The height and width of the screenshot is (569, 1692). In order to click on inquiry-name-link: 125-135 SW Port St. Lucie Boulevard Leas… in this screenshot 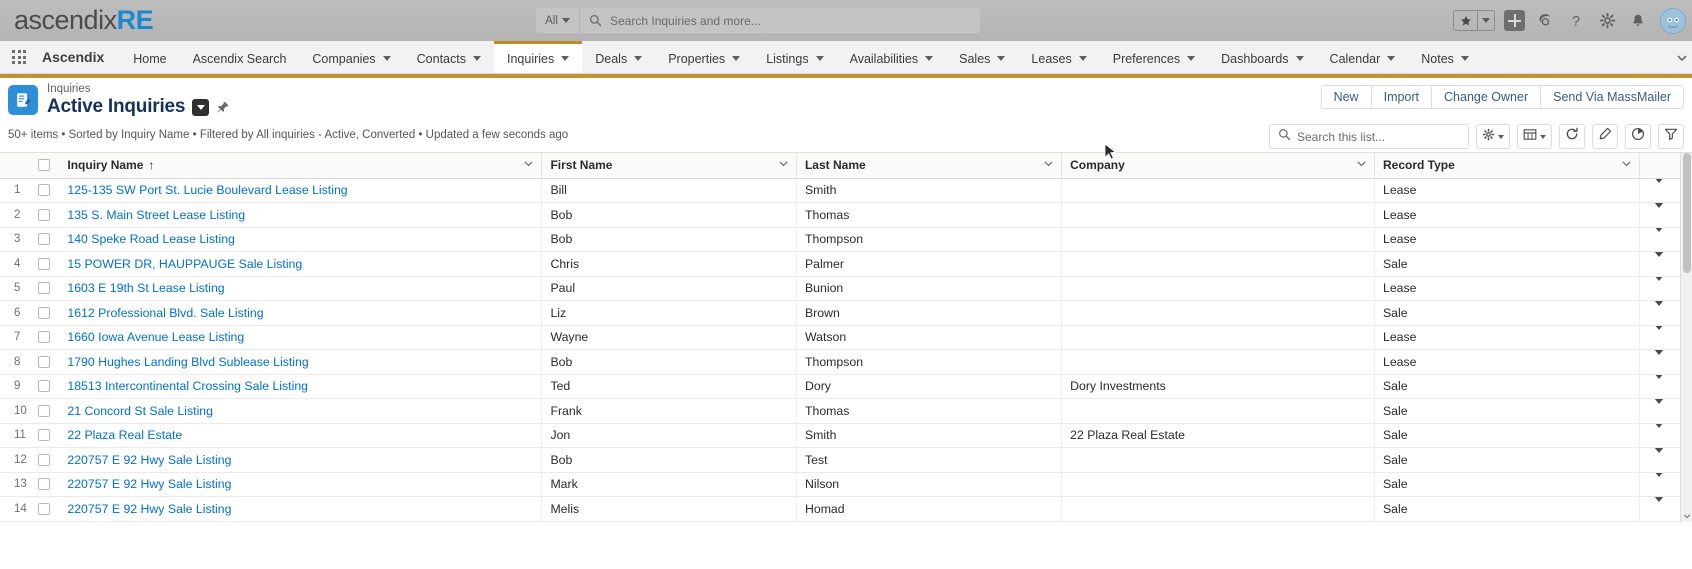, I will do `click(207, 190)`.